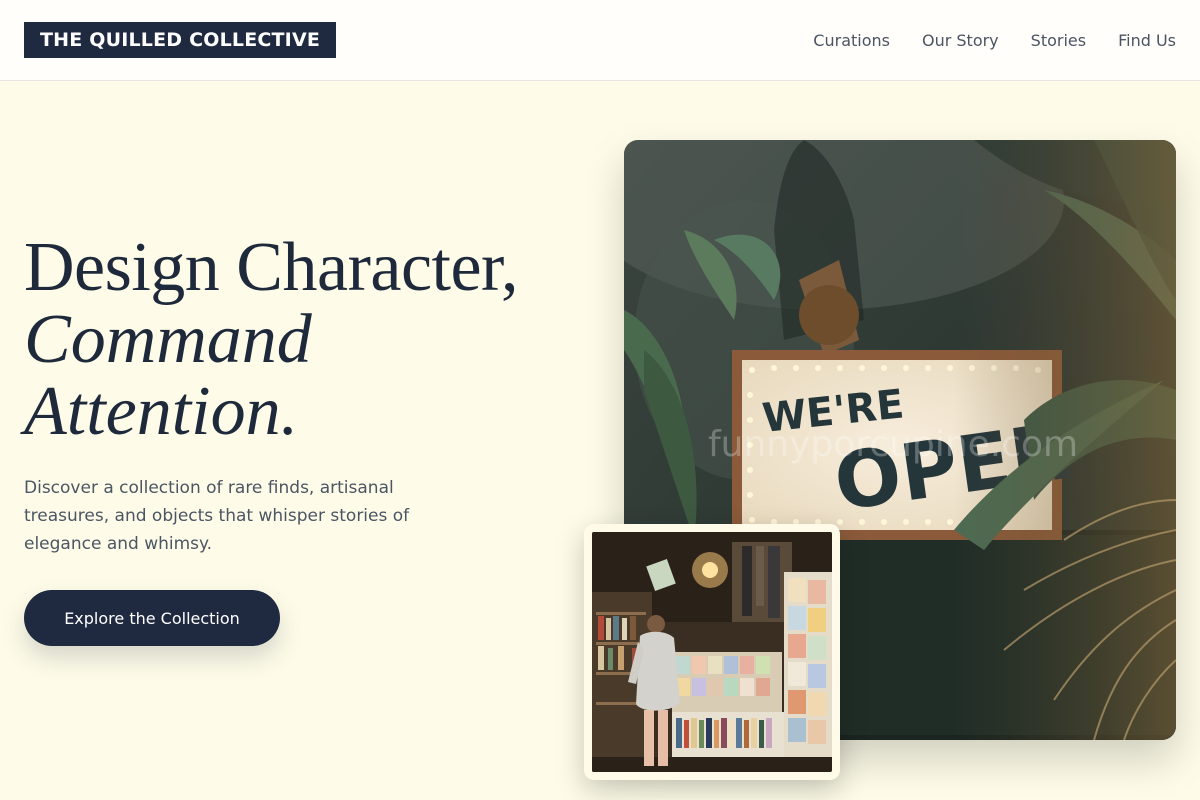  I want to click on nav-link-our-story: Our Story, so click(960, 40).